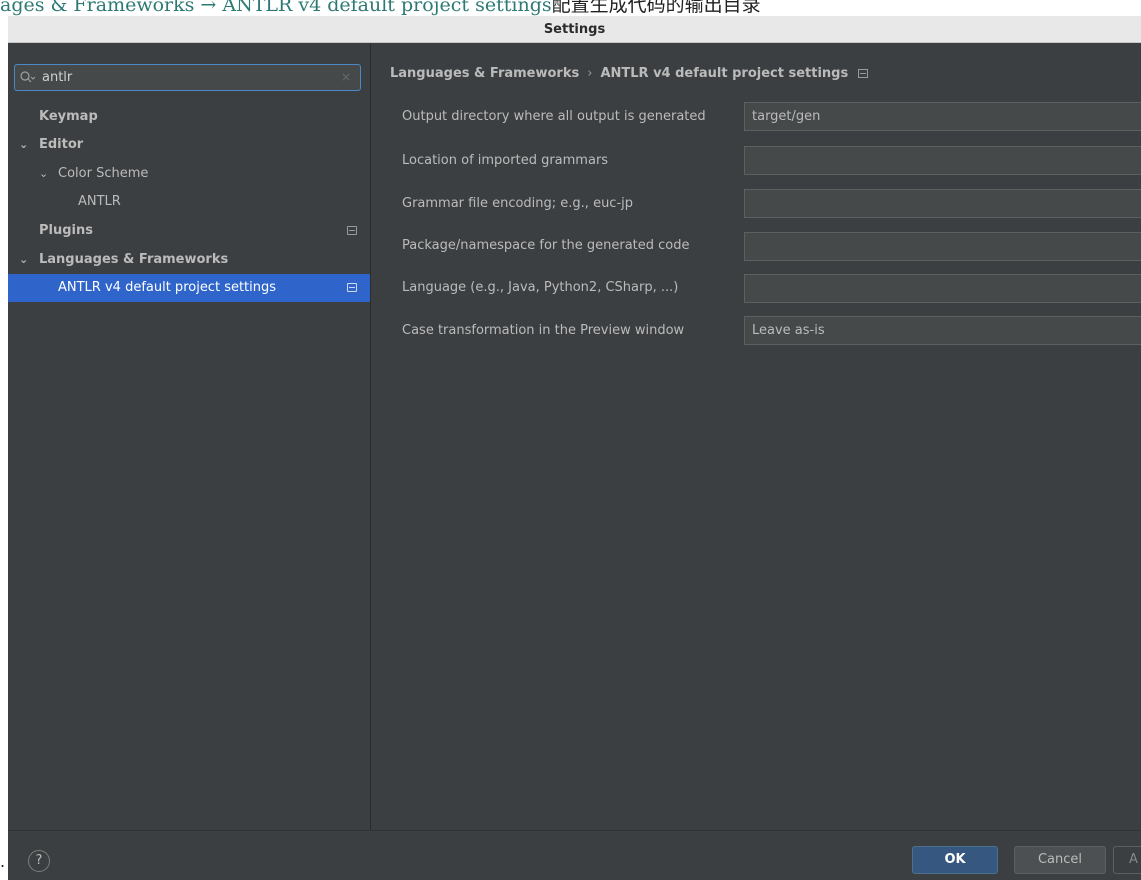  I want to click on sidebar-item-label: Editor, so click(61, 144).